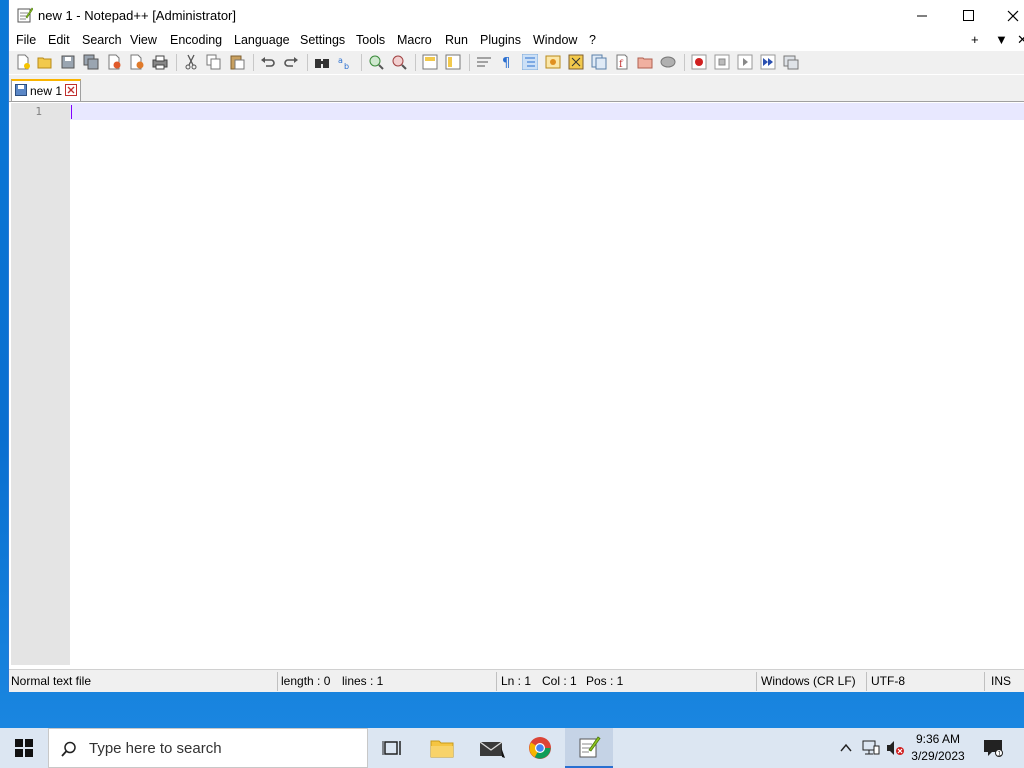 This screenshot has height=768, width=1024. I want to click on maximize-button, so click(968, 15).